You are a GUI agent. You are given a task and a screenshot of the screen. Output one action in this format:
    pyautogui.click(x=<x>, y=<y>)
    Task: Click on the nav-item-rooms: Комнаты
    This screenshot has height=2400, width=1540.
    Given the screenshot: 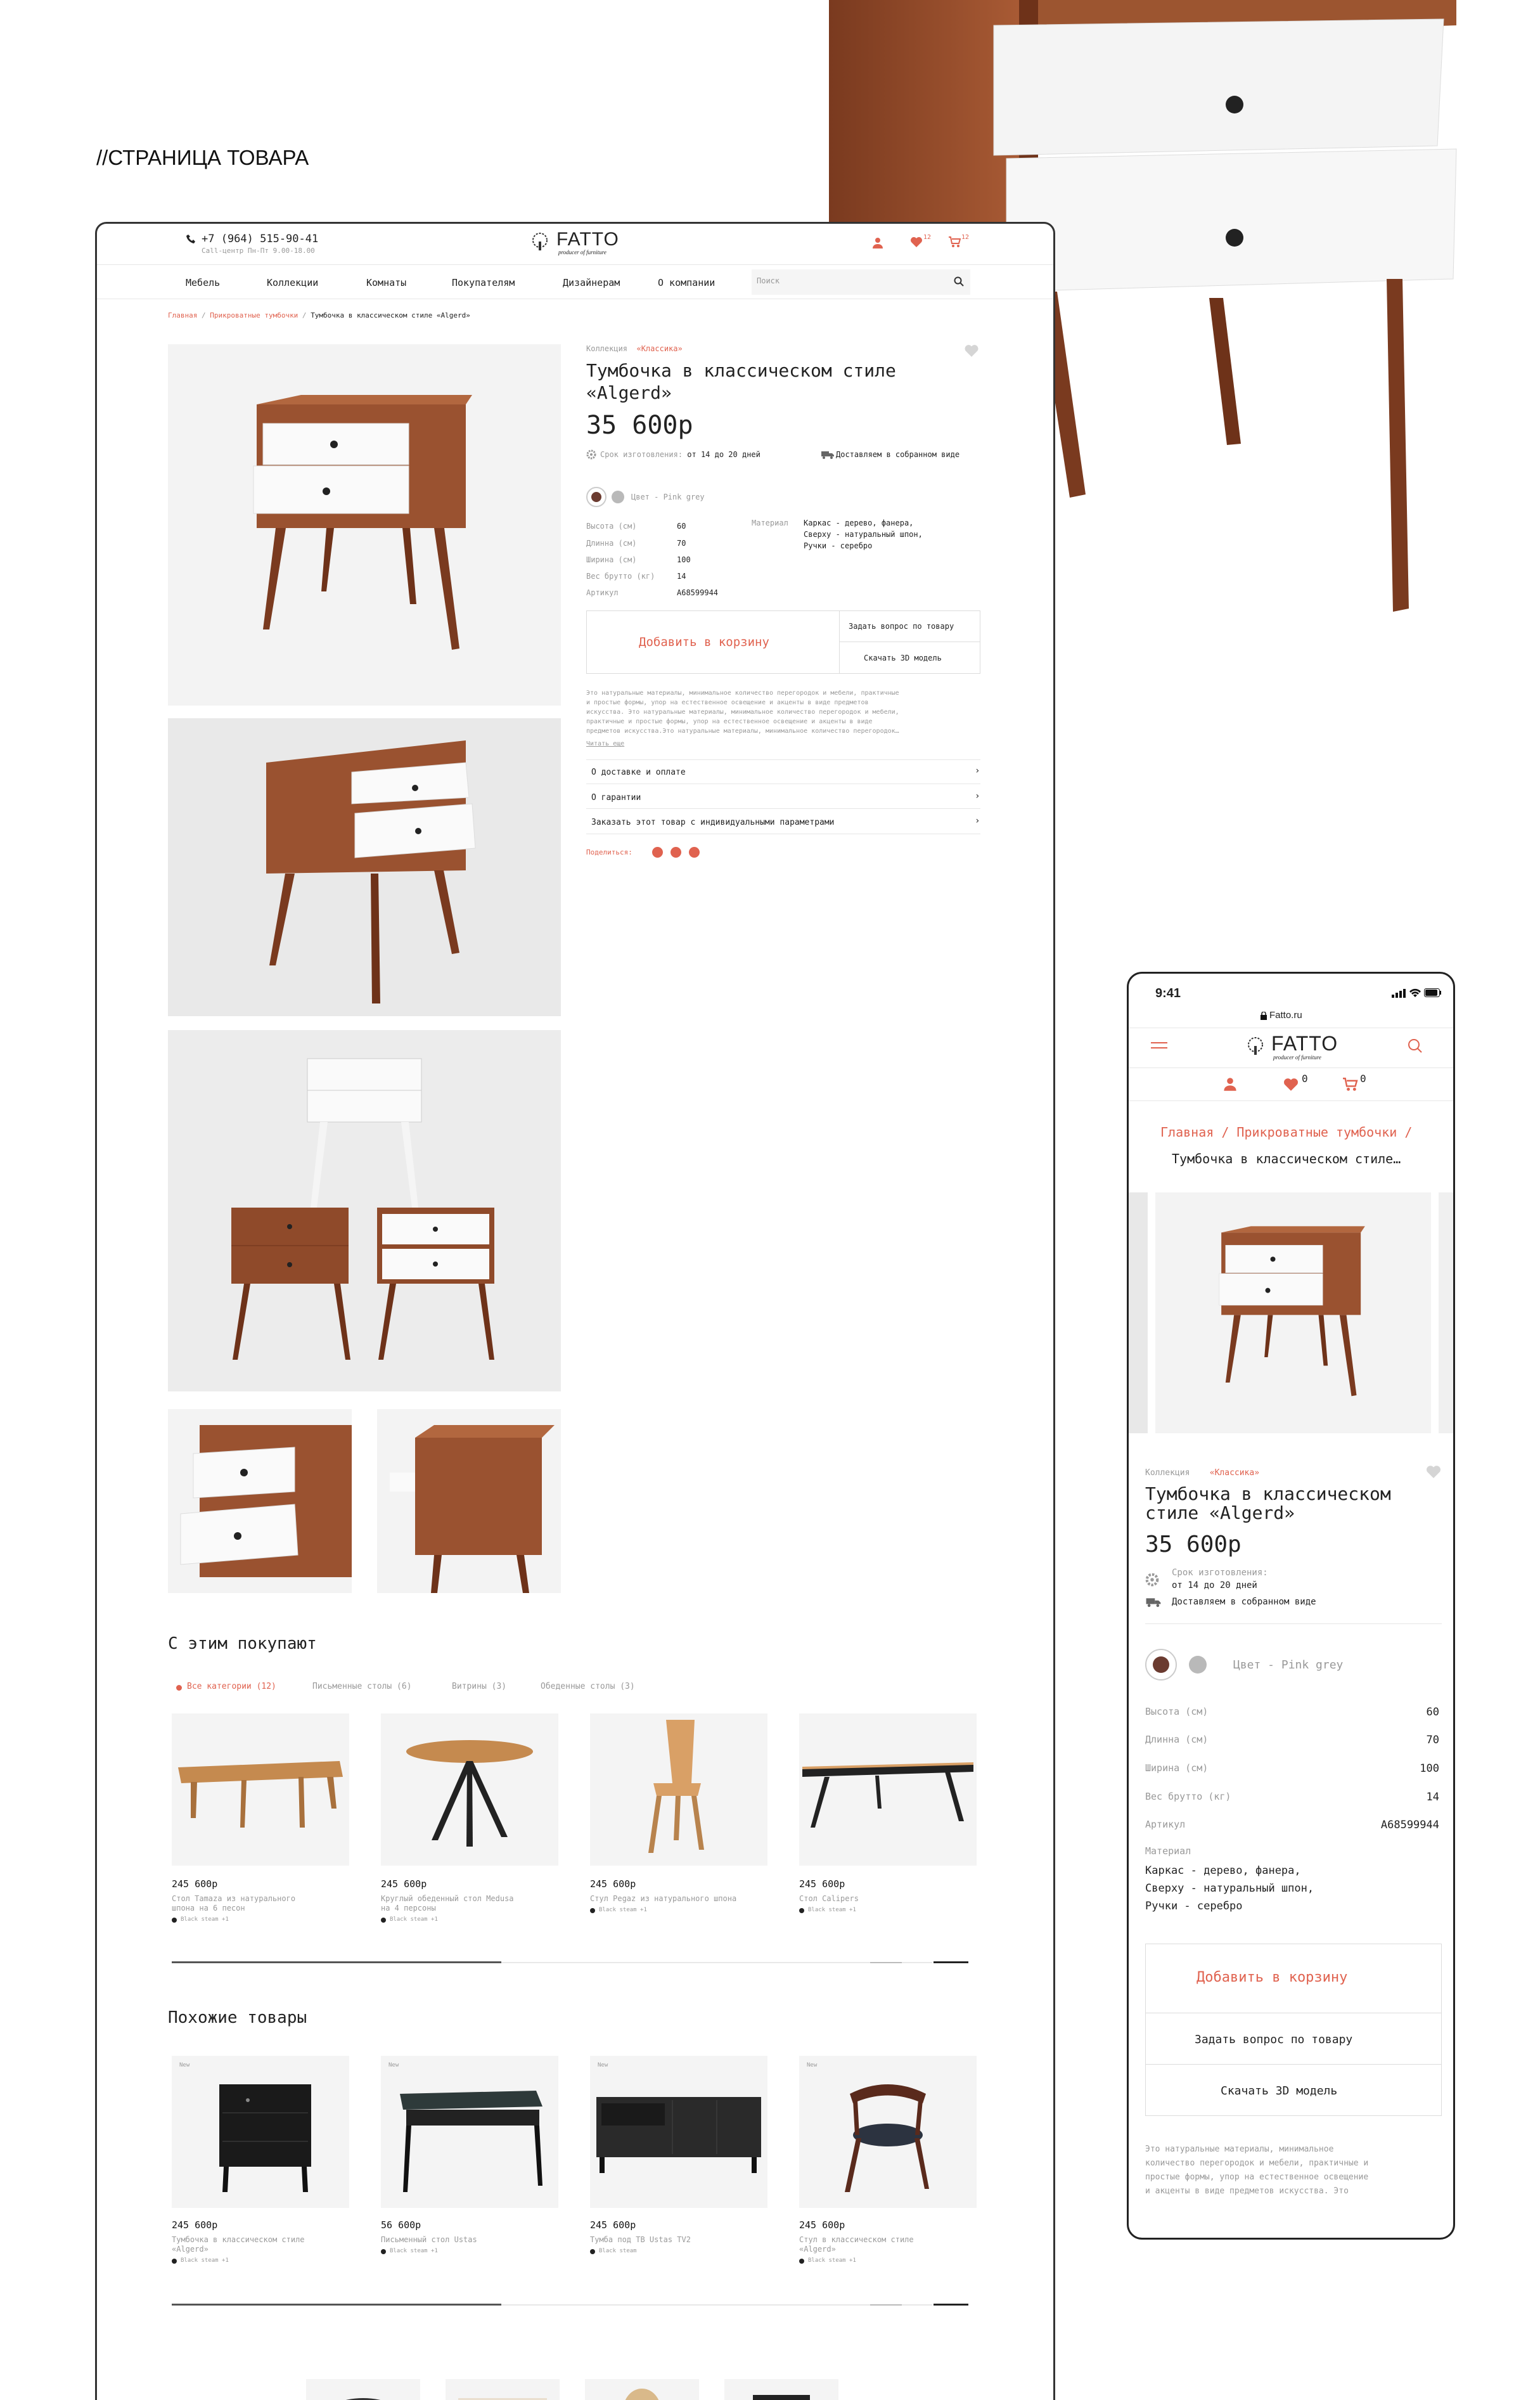 What is the action you would take?
    pyautogui.click(x=386, y=282)
    